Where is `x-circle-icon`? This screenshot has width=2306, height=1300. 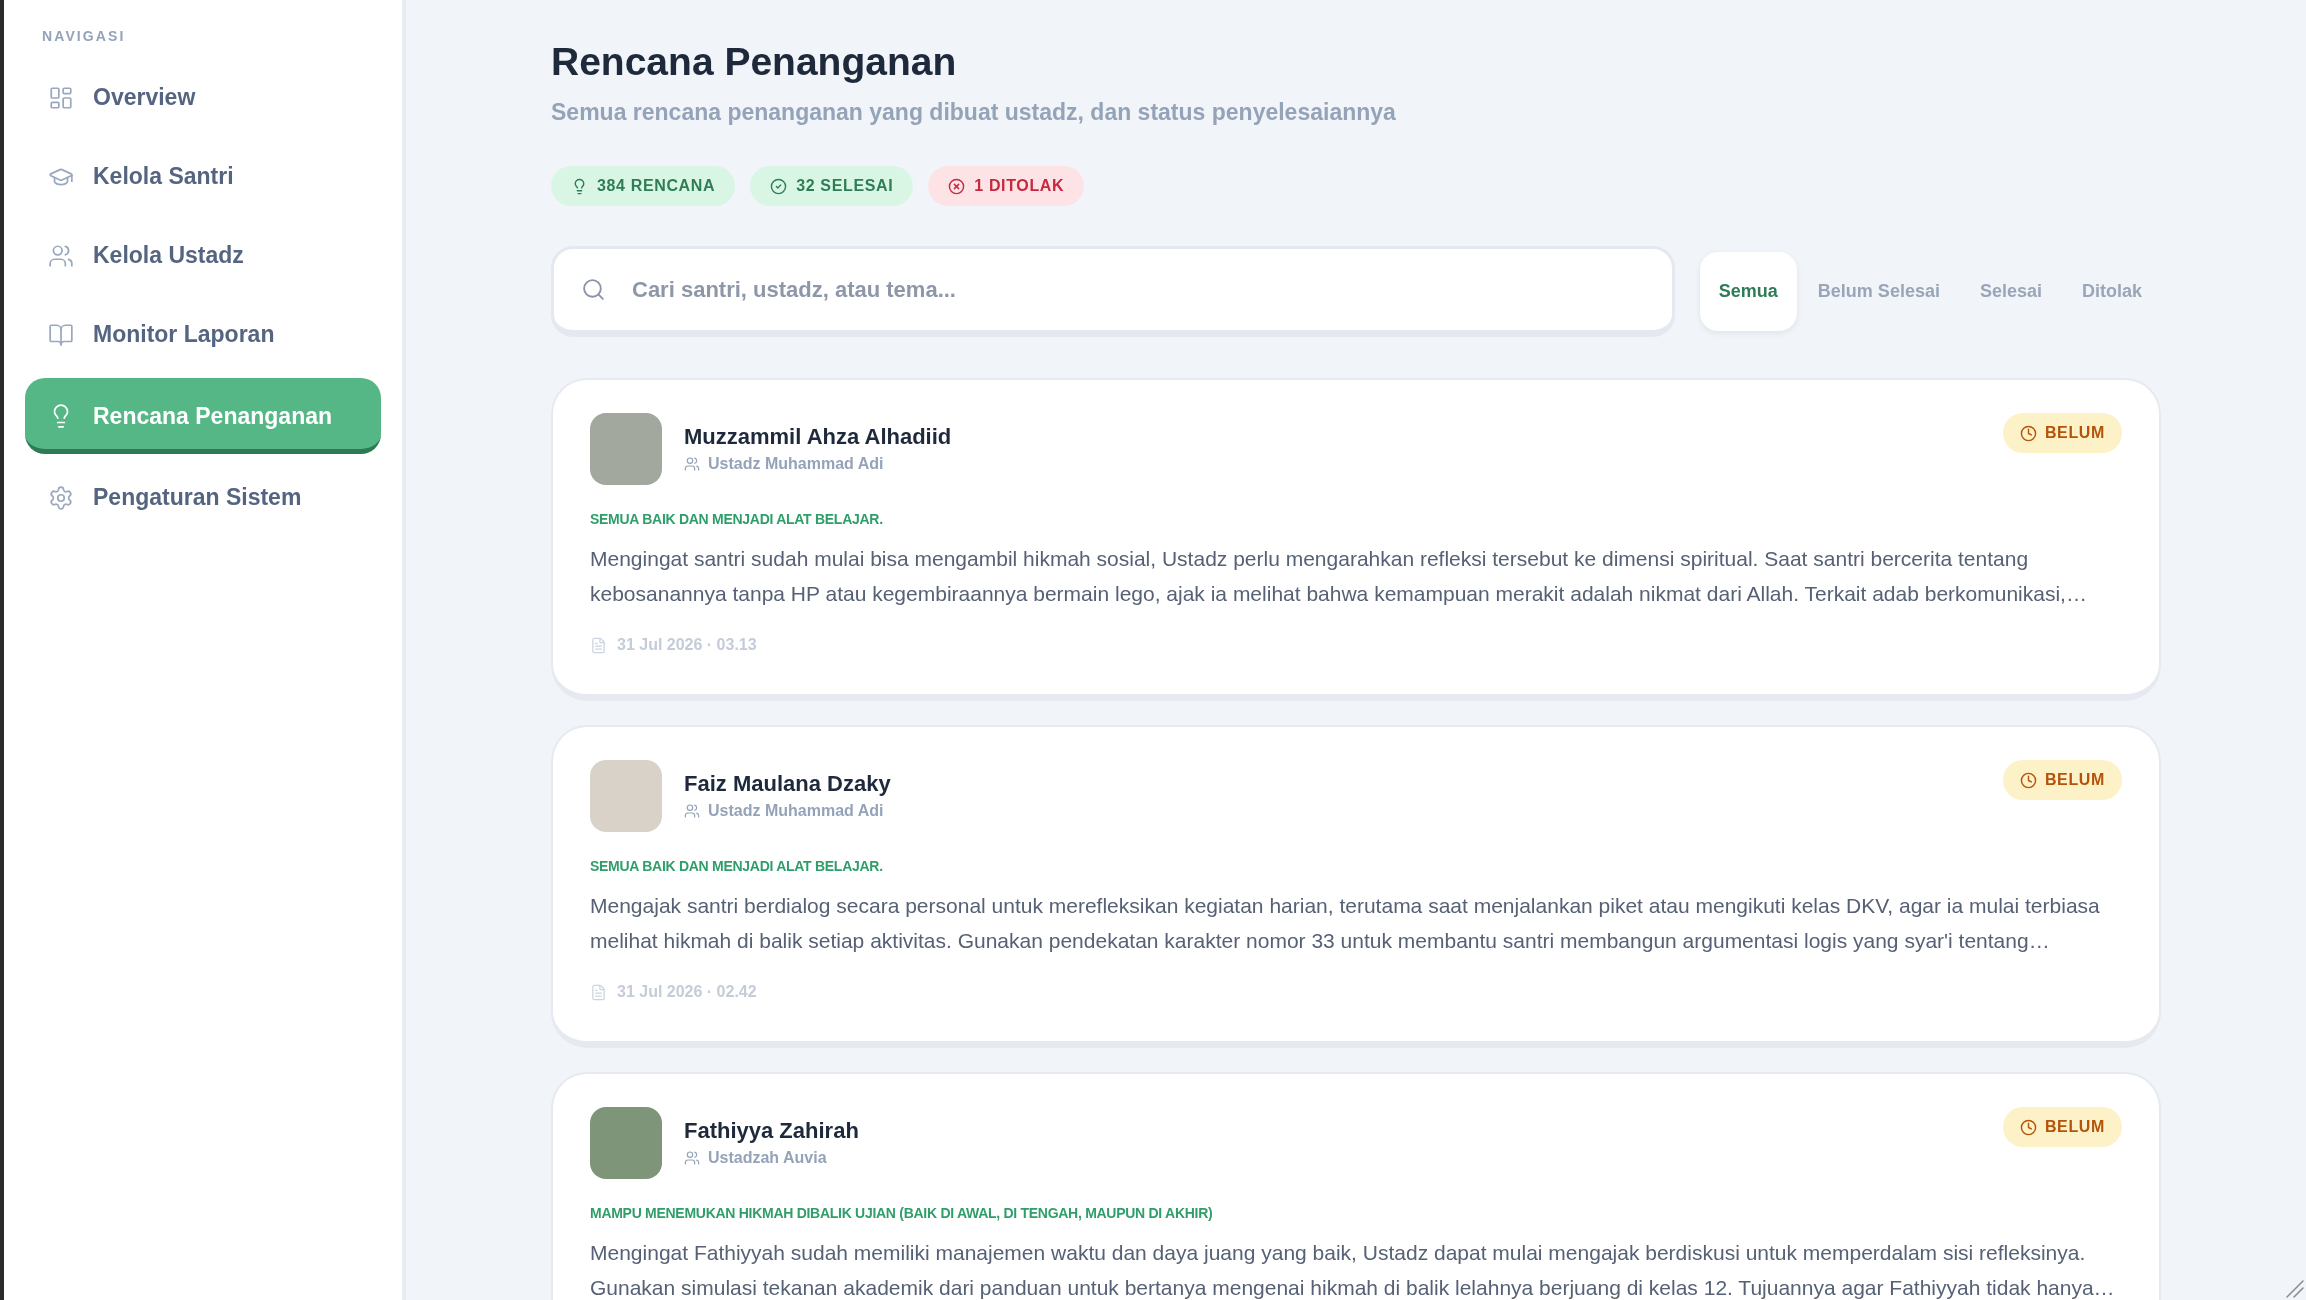
x-circle-icon is located at coordinates (957, 186).